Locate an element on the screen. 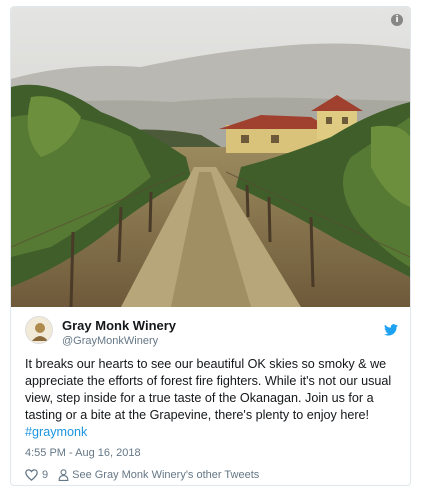 This screenshot has height=497, width=445. tweet-header: Gray Monk Winery @GrayMonkWinery is located at coordinates (212, 333).